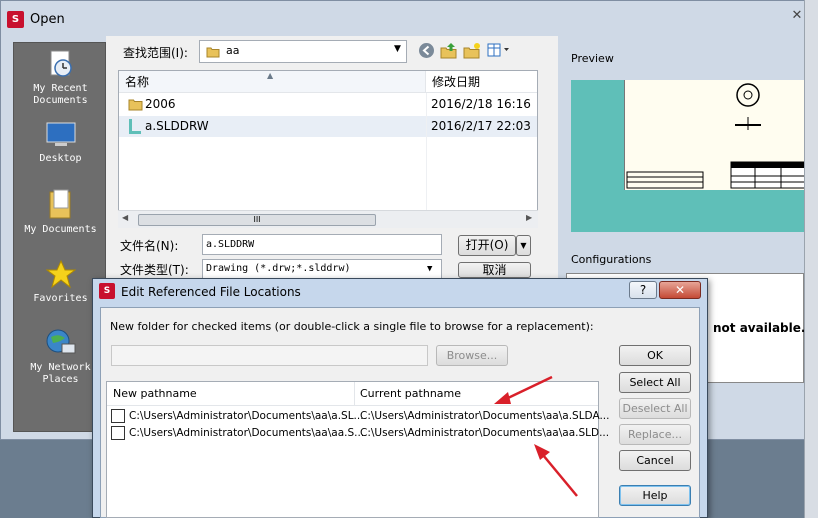  What do you see at coordinates (655, 408) in the screenshot?
I see `deselect-all-button: Deselect All` at bounding box center [655, 408].